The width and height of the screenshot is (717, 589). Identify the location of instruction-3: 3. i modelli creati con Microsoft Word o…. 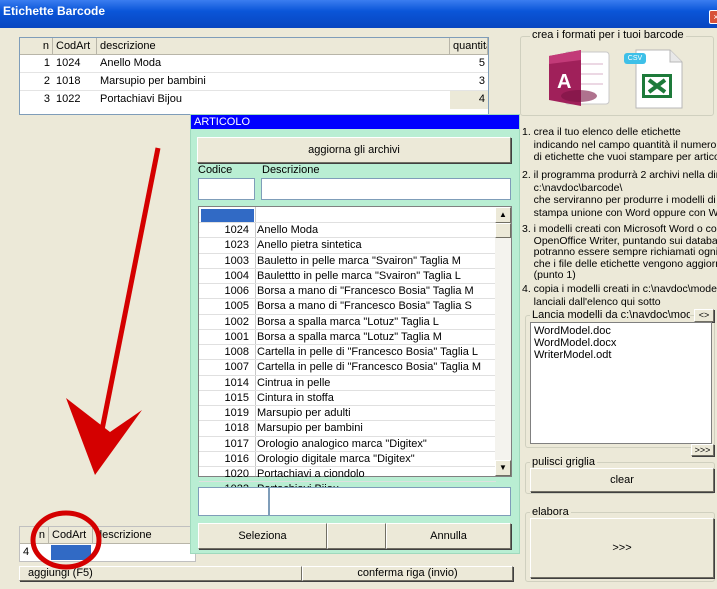
(619, 252).